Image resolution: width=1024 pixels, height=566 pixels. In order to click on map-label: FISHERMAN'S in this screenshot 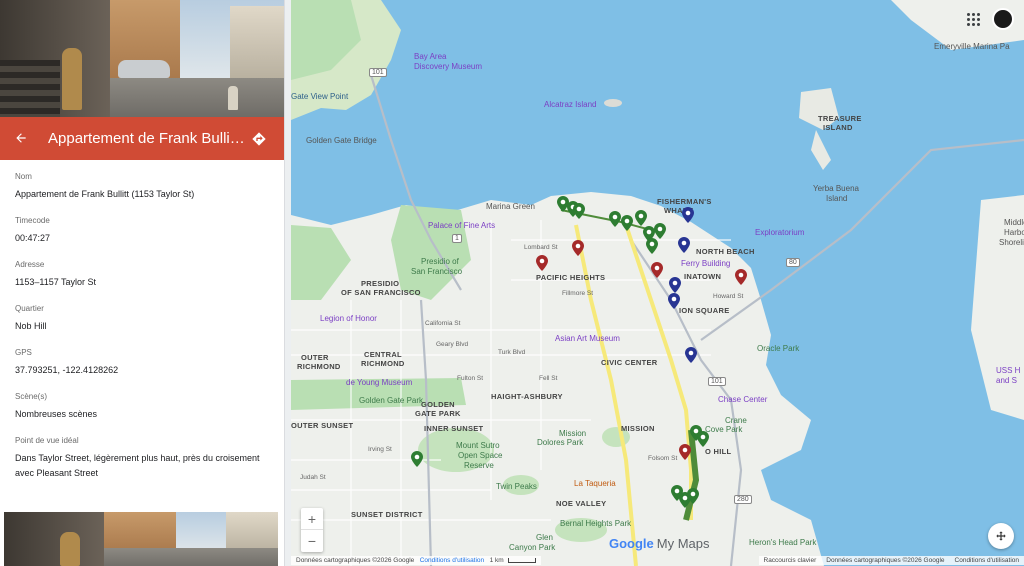, I will do `click(684, 201)`.